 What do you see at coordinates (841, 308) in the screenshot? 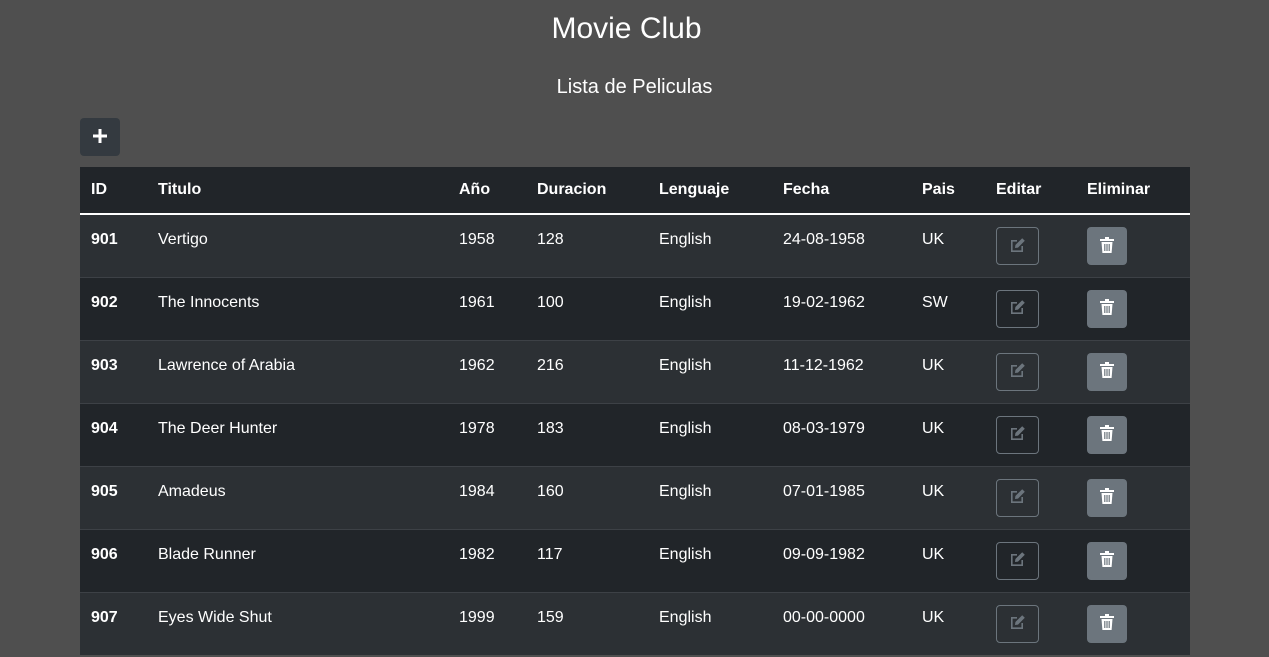
I see `cell-date: 19-02-1962` at bounding box center [841, 308].